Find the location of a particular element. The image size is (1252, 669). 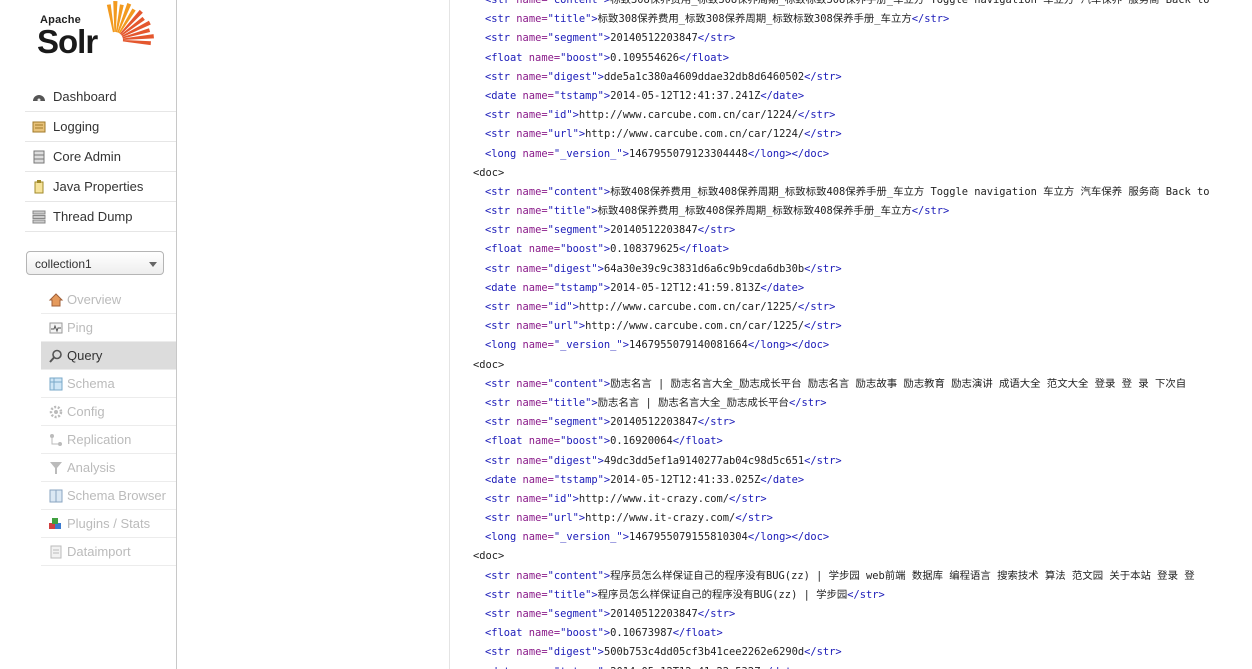

core-nav-item-plugins-stats: Plugins / Stats is located at coordinates (108, 524).